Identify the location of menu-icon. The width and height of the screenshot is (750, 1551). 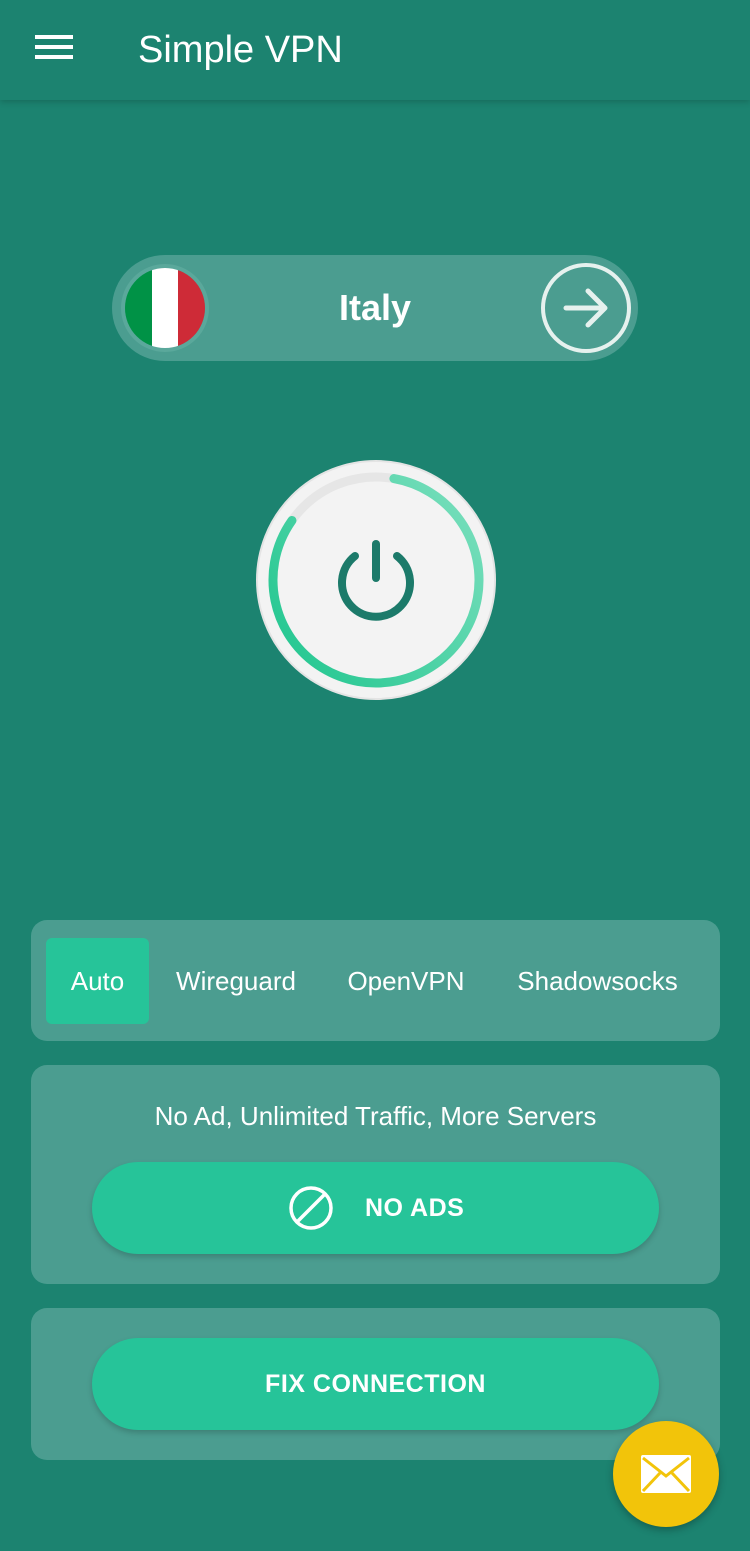
(54, 47).